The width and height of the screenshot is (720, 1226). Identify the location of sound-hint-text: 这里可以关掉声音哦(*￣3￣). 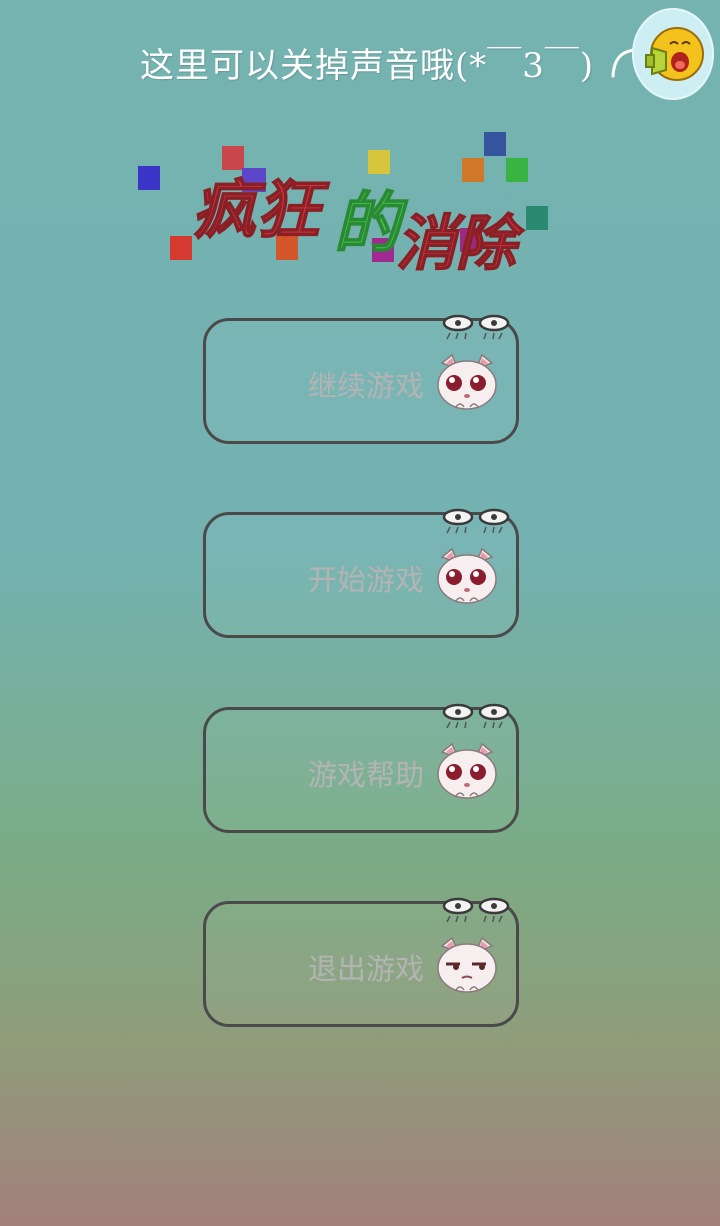
(367, 66).